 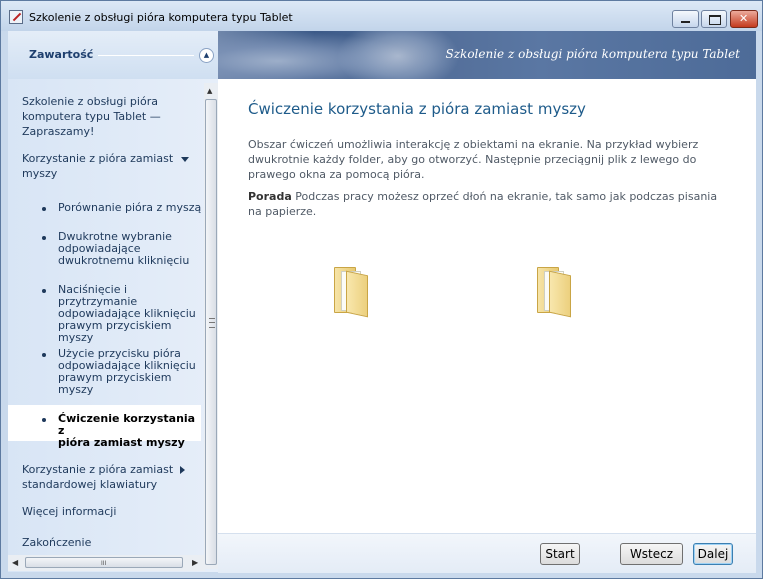 I want to click on tip-label: Porada, so click(x=270, y=196).